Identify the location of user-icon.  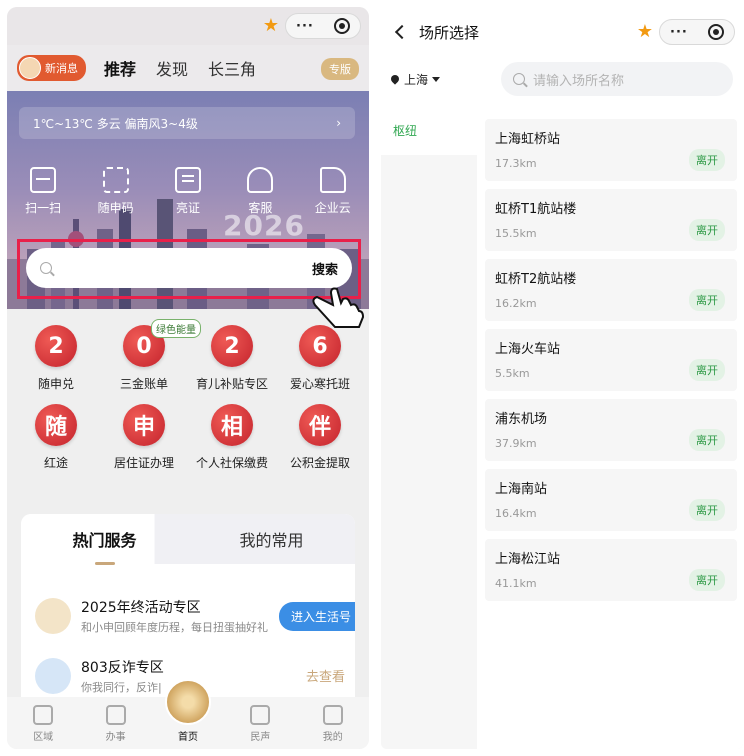
(332, 715).